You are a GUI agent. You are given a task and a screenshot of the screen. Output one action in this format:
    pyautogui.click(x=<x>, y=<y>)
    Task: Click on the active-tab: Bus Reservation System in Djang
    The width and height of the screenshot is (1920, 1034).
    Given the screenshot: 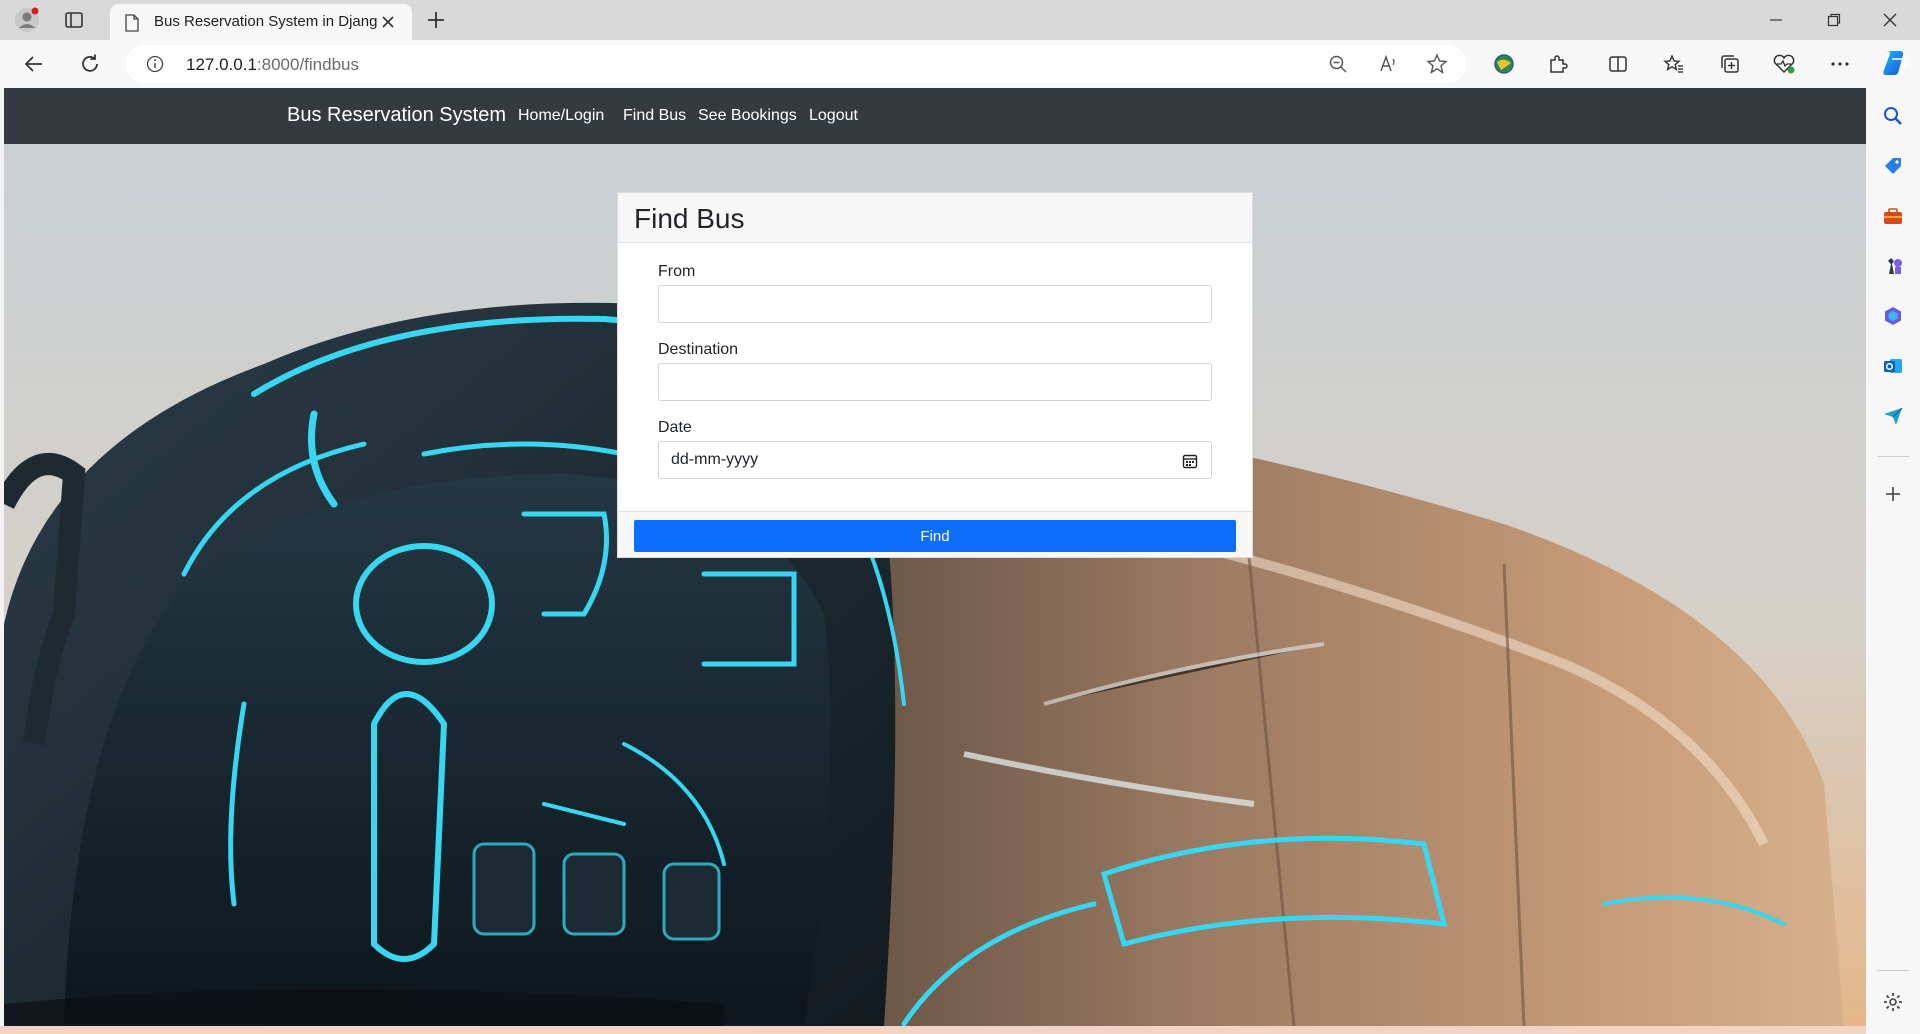 What is the action you would take?
    pyautogui.click(x=261, y=22)
    